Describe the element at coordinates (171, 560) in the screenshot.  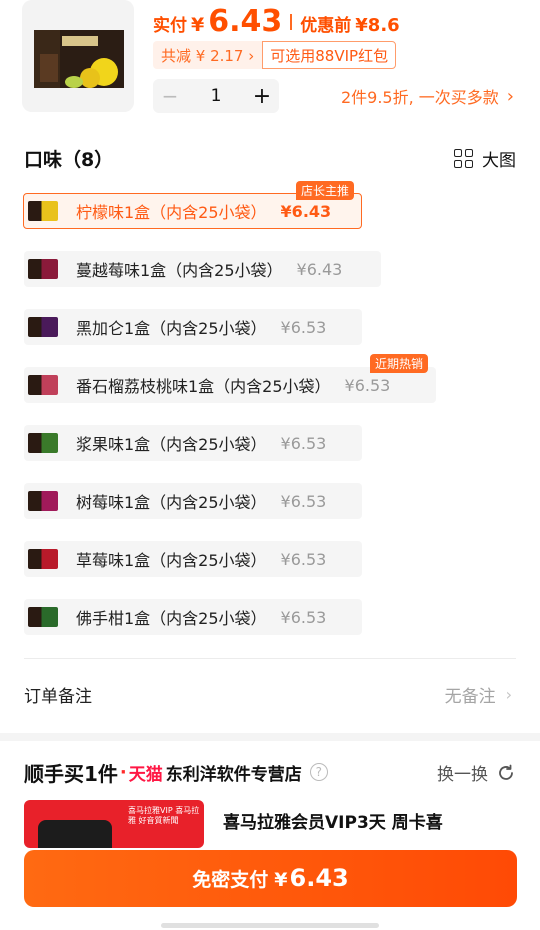
I see `flavor-option-label: 草莓味1盒（内含25小袋）` at that location.